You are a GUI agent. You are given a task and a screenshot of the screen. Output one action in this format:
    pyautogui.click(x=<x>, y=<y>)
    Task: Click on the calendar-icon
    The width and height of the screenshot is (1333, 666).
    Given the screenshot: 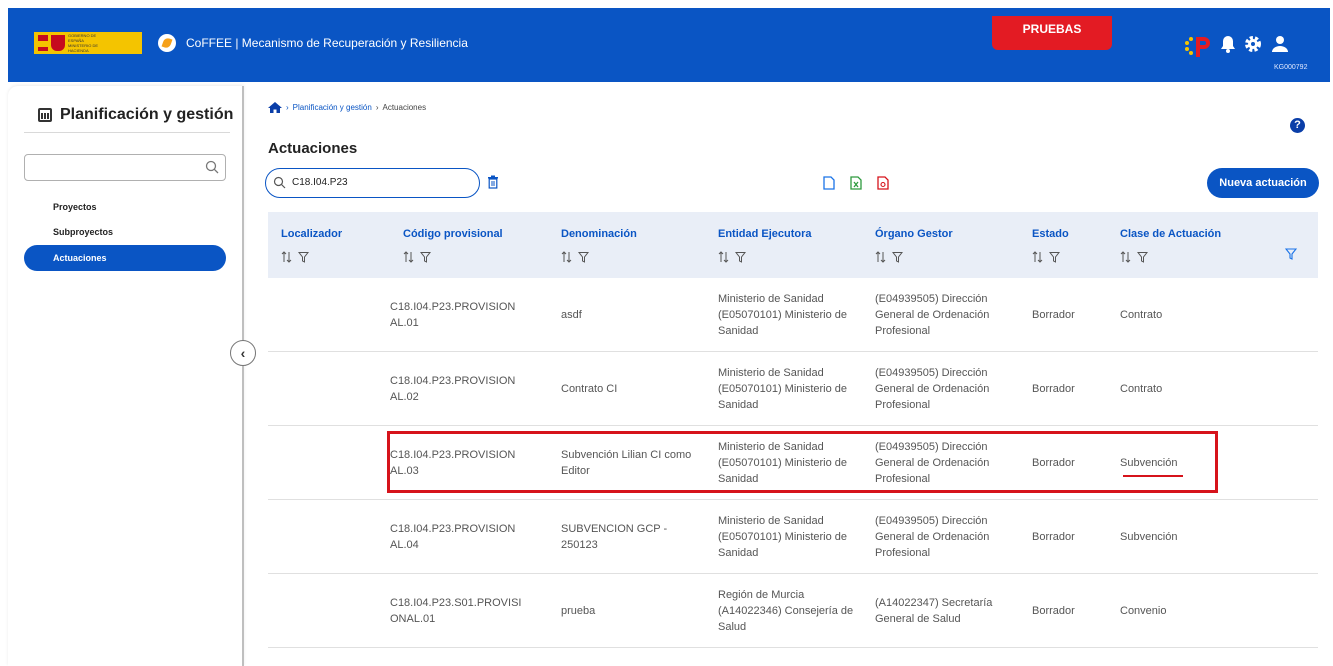 What is the action you would take?
    pyautogui.click(x=45, y=115)
    